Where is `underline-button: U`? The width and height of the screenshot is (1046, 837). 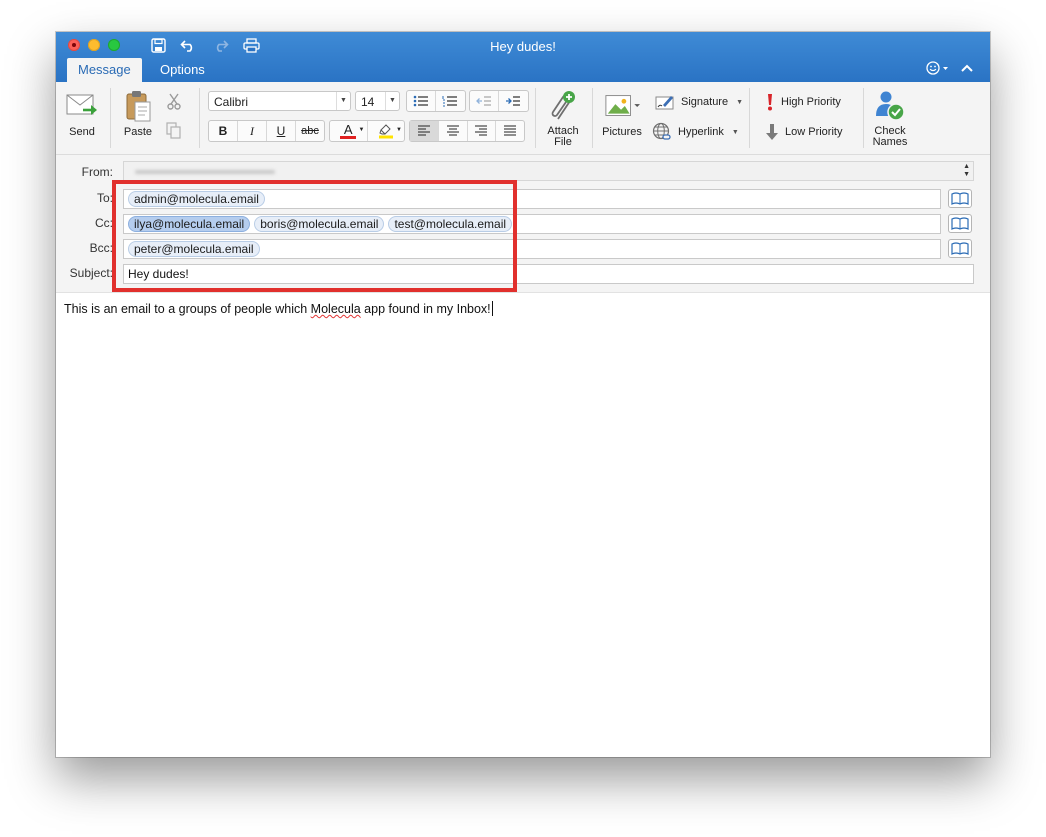 underline-button: U is located at coordinates (281, 131).